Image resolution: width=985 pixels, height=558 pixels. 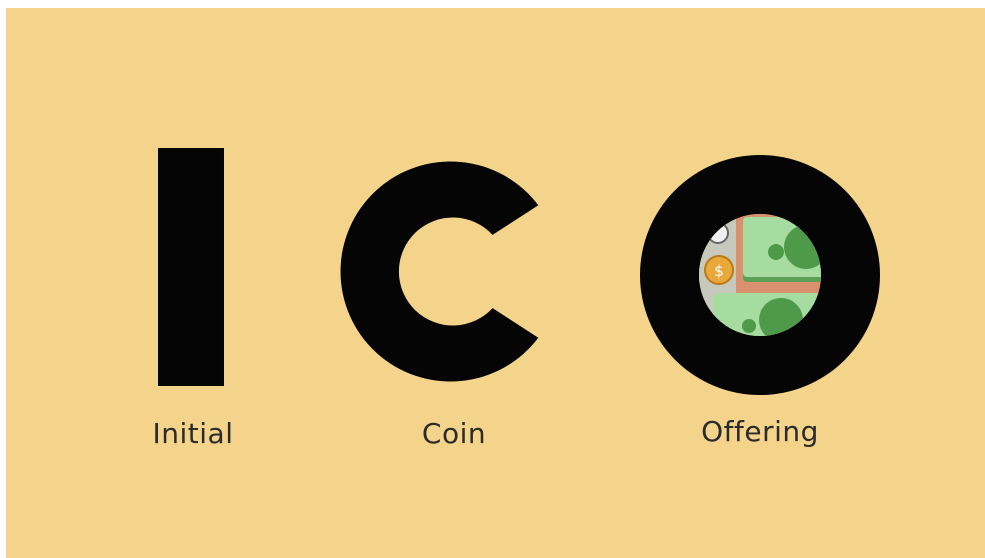 What do you see at coordinates (454, 433) in the screenshot?
I see `word-coin: Coin` at bounding box center [454, 433].